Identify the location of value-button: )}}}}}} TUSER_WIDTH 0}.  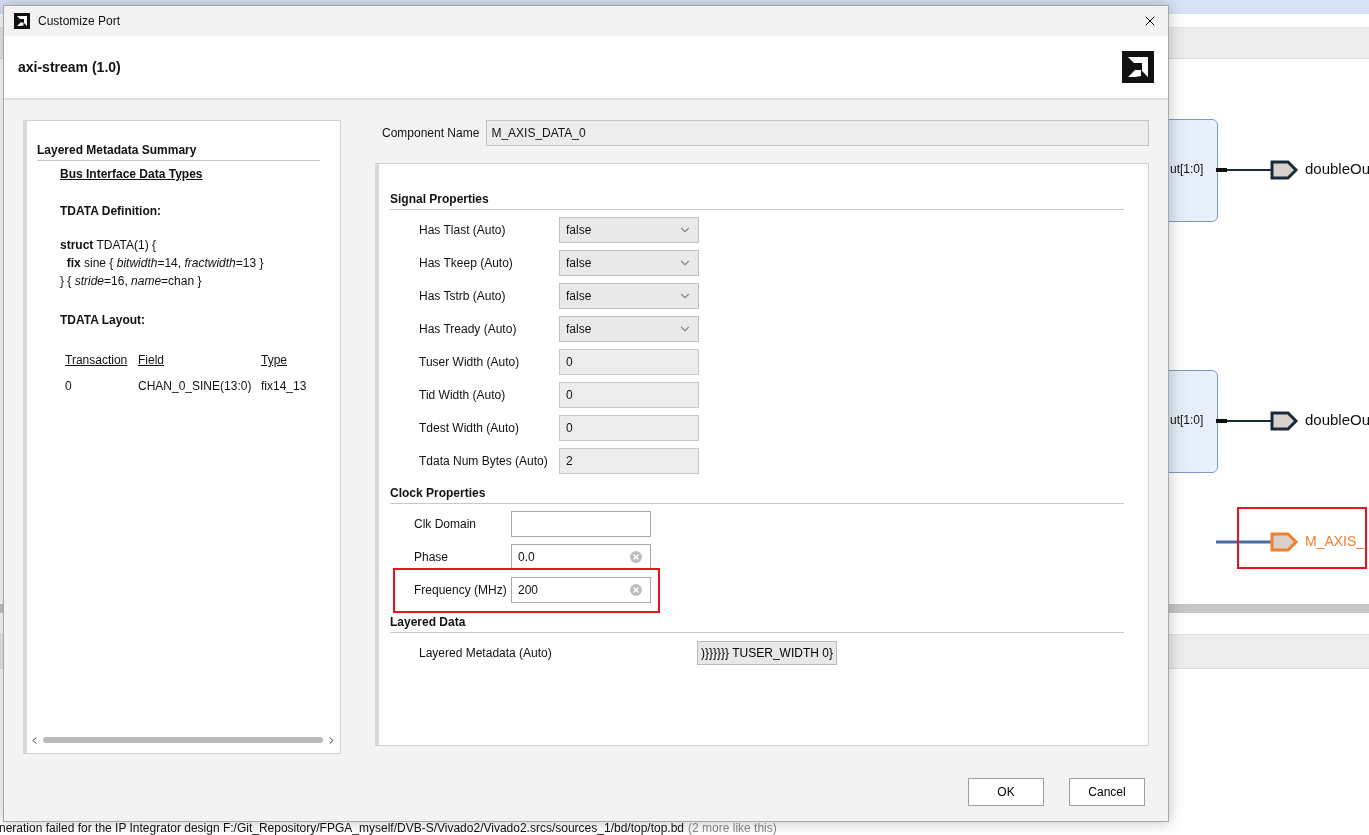
(767, 653).